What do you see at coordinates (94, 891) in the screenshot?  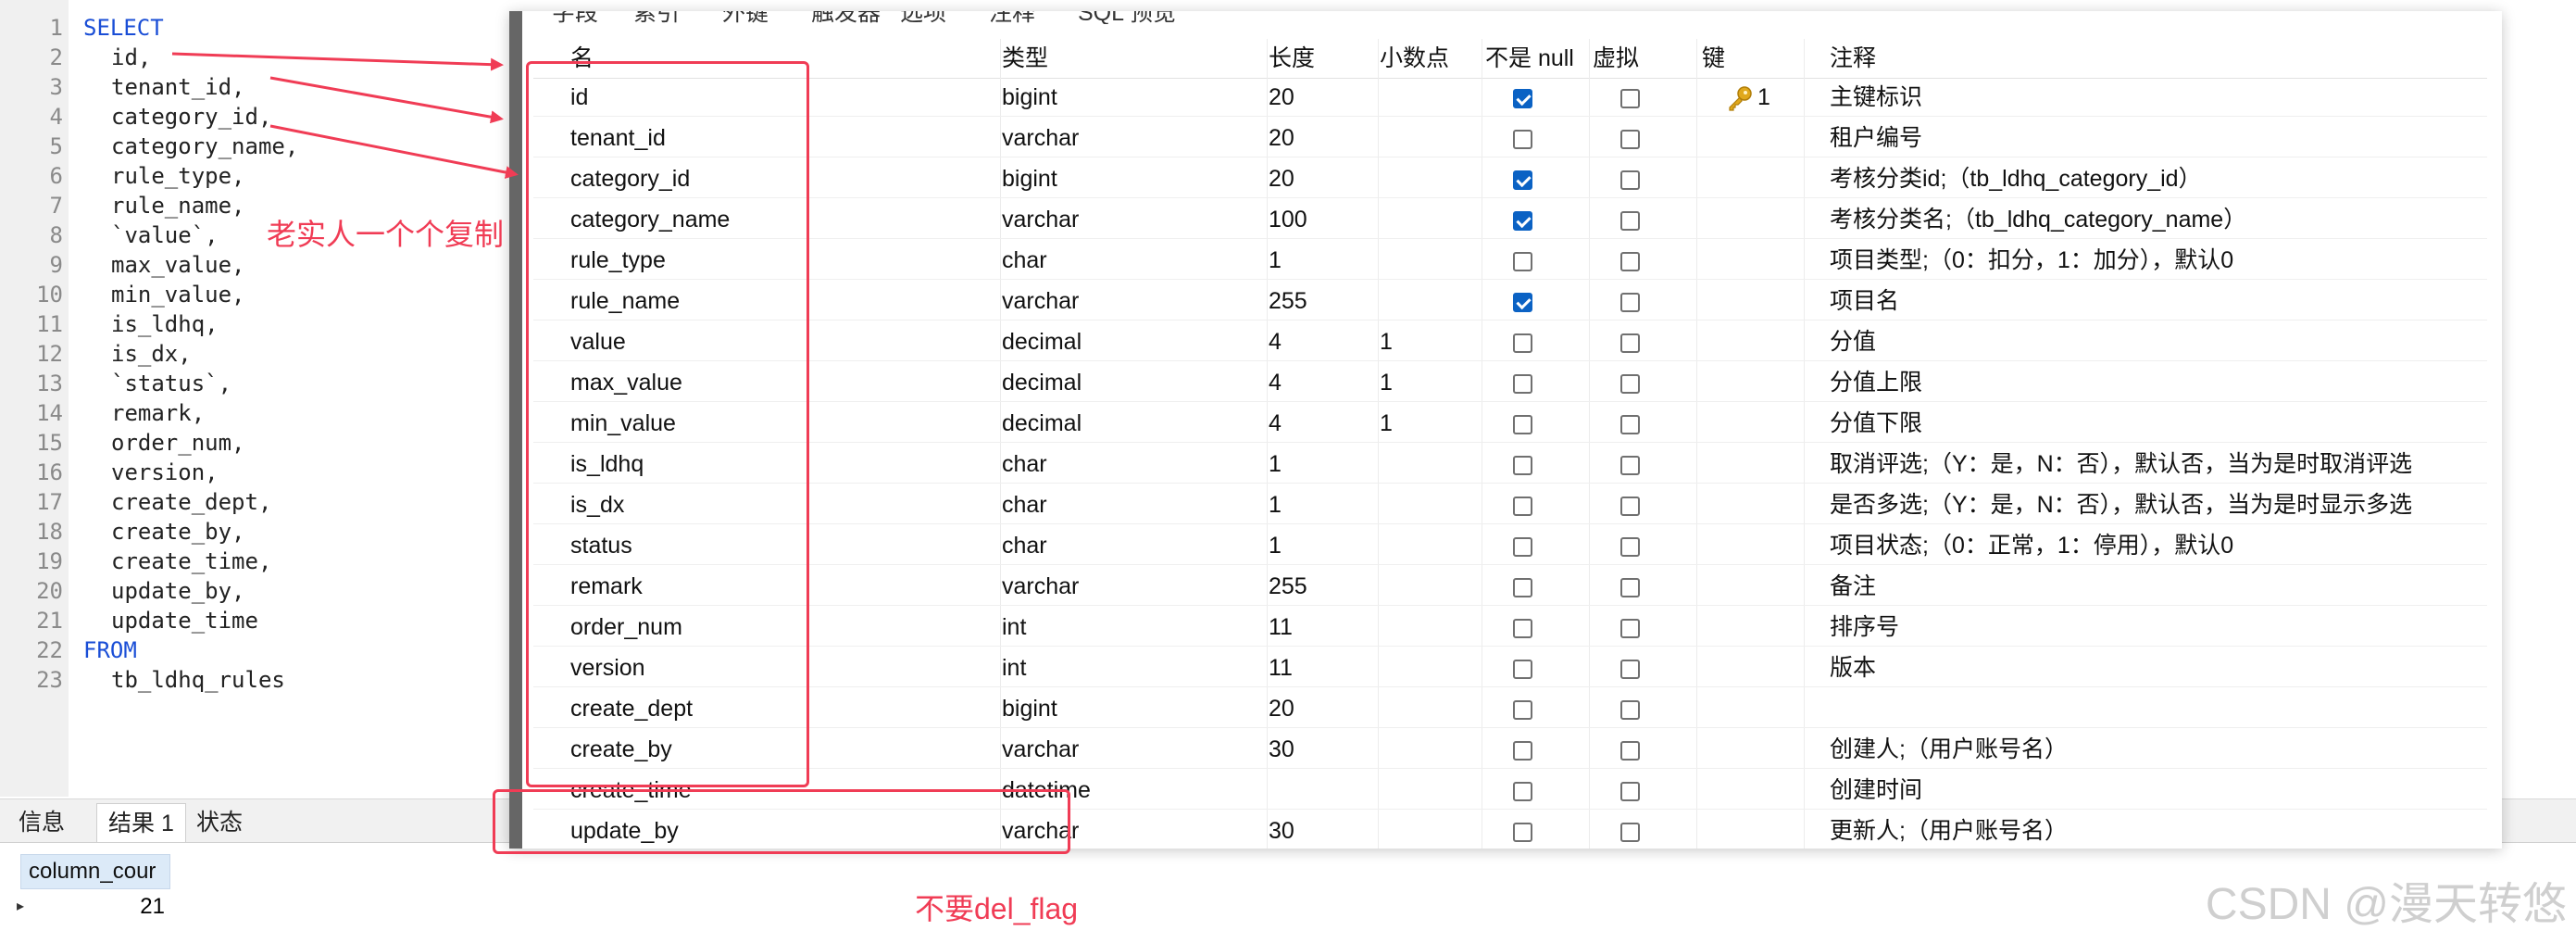 I see `result-grid: column_cour ▸ 21` at bounding box center [94, 891].